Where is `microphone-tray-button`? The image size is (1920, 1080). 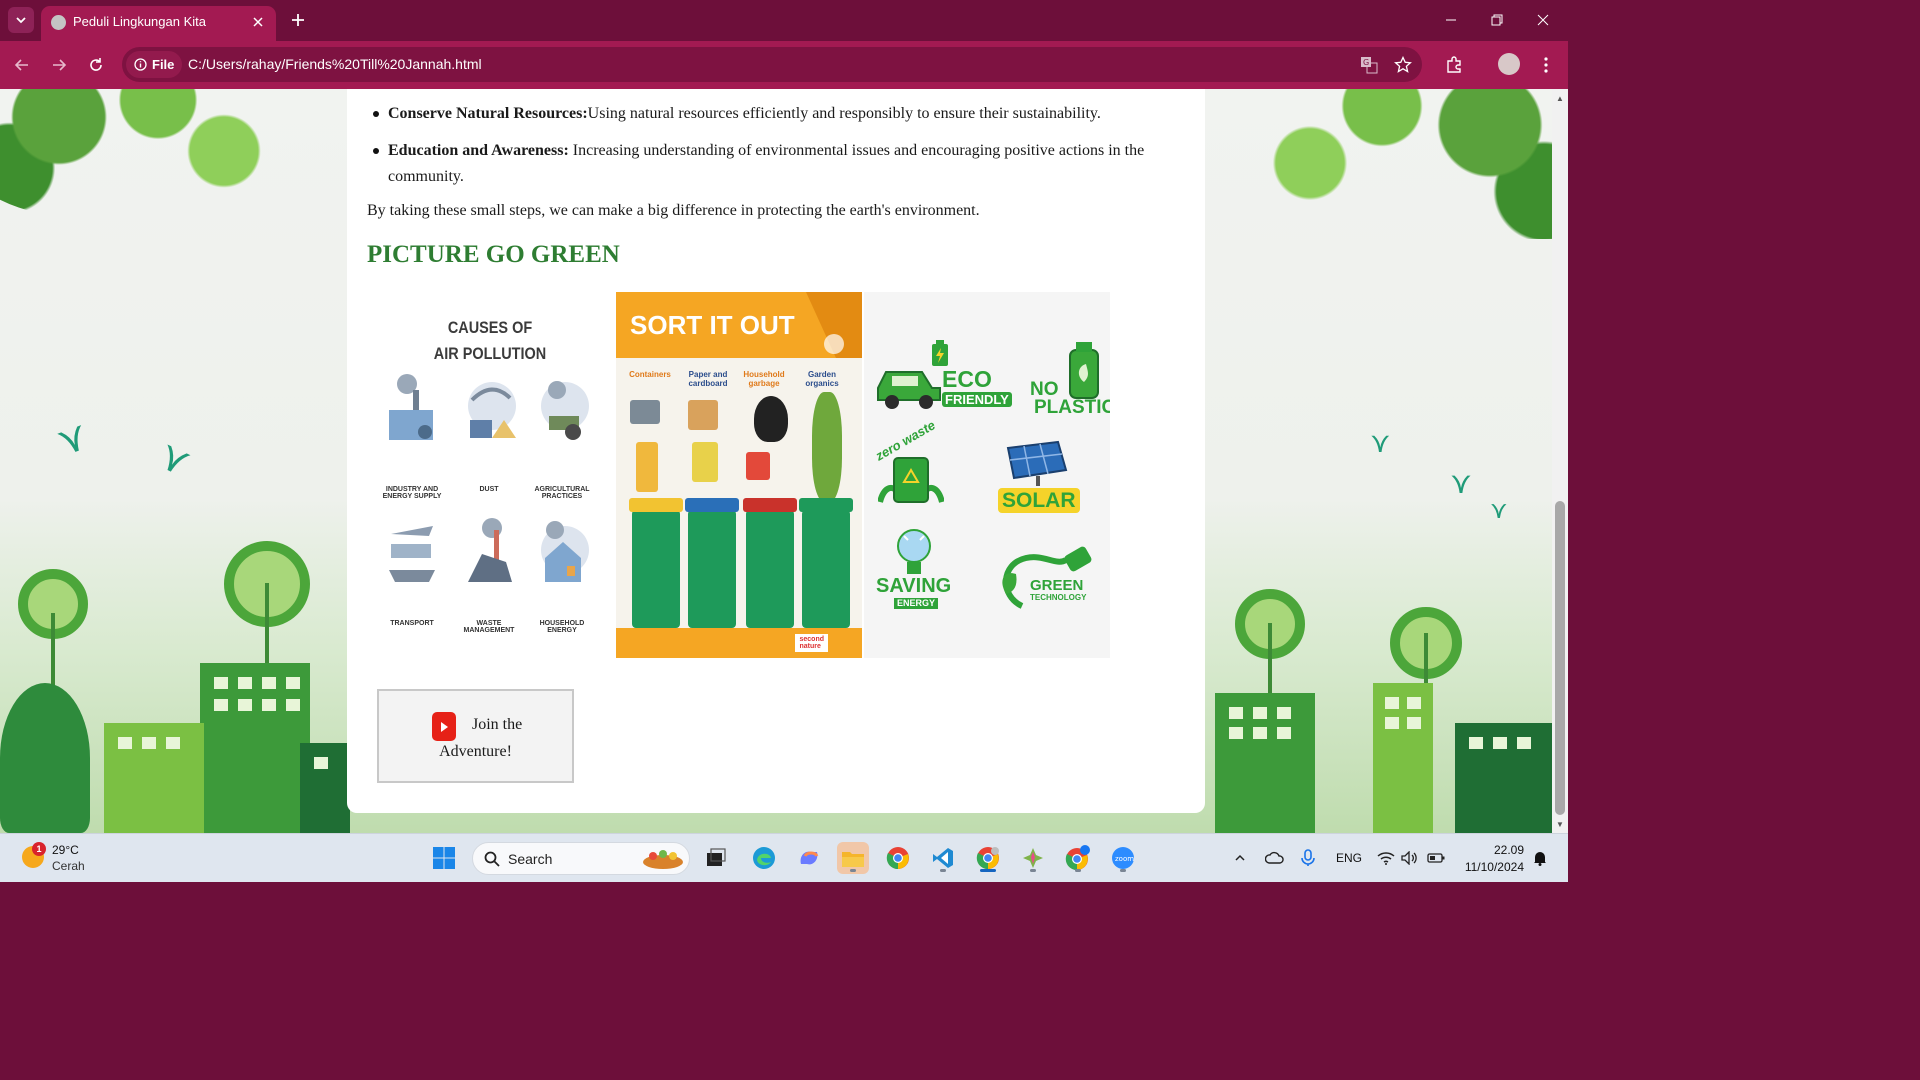
microphone-tray-button is located at coordinates (1308, 858).